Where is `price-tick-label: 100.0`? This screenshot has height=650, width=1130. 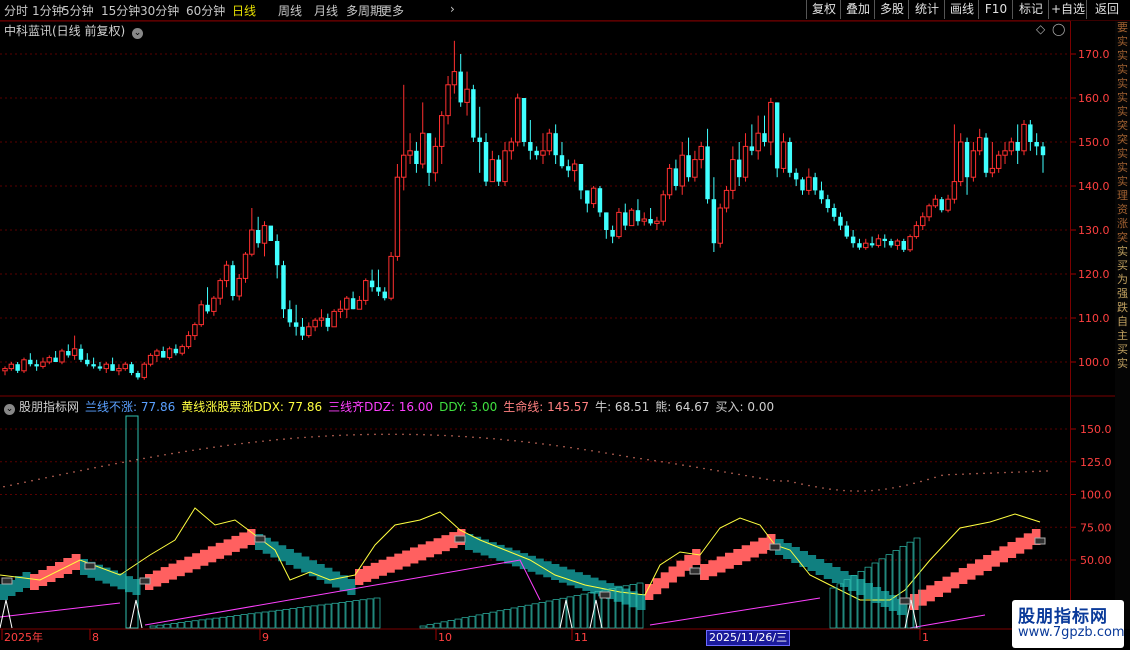
price-tick-label: 100.0 is located at coordinates (1094, 362).